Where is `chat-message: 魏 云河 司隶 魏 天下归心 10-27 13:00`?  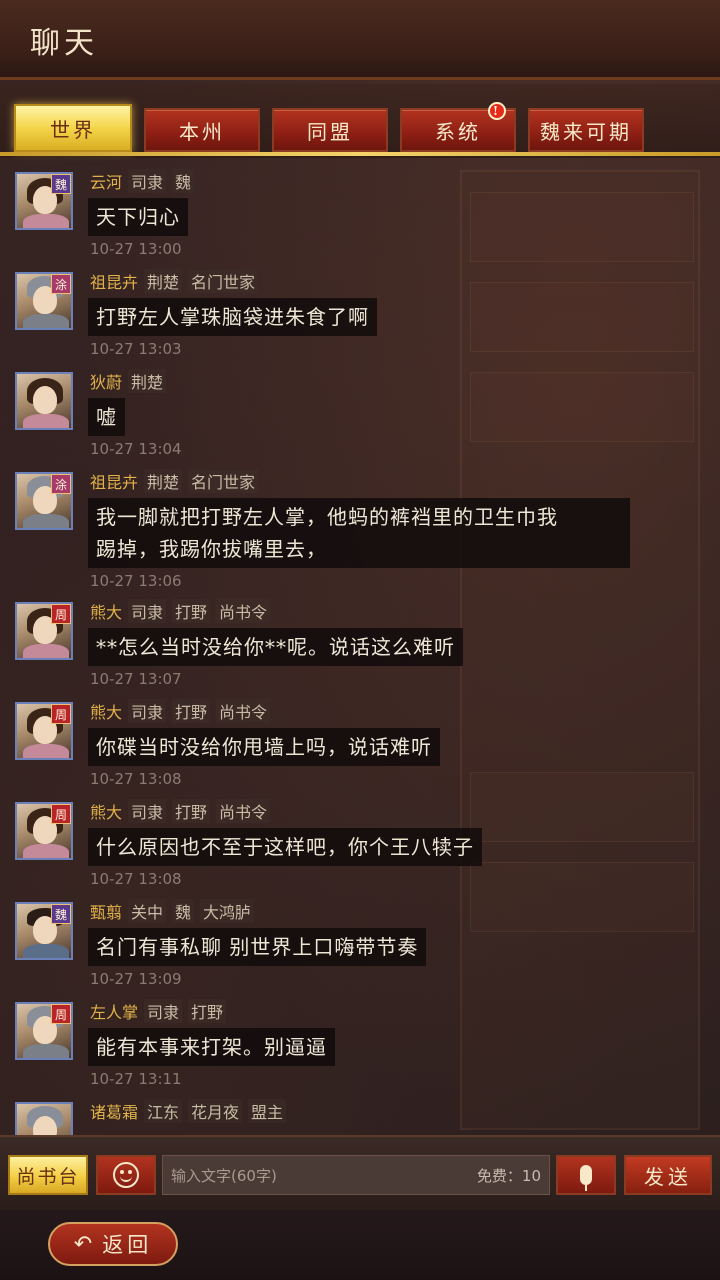
chat-message: 魏 云河 司隶 魏 天下归心 10-27 13:00 is located at coordinates (360, 214).